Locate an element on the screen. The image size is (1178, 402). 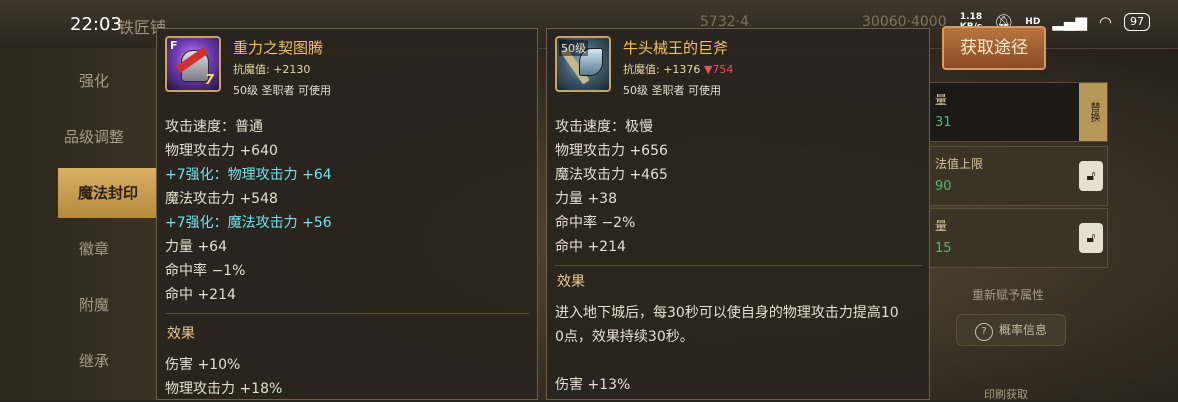
sidebar: 强化 品级调整 魔法封印 徽章 附魔 继承 is located at coordinates (79, 224).